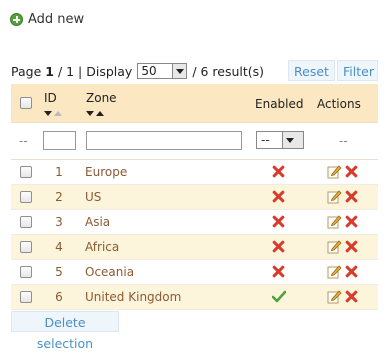 The height and width of the screenshot is (354, 392). What do you see at coordinates (50, 98) in the screenshot?
I see `column-header-id: ID` at bounding box center [50, 98].